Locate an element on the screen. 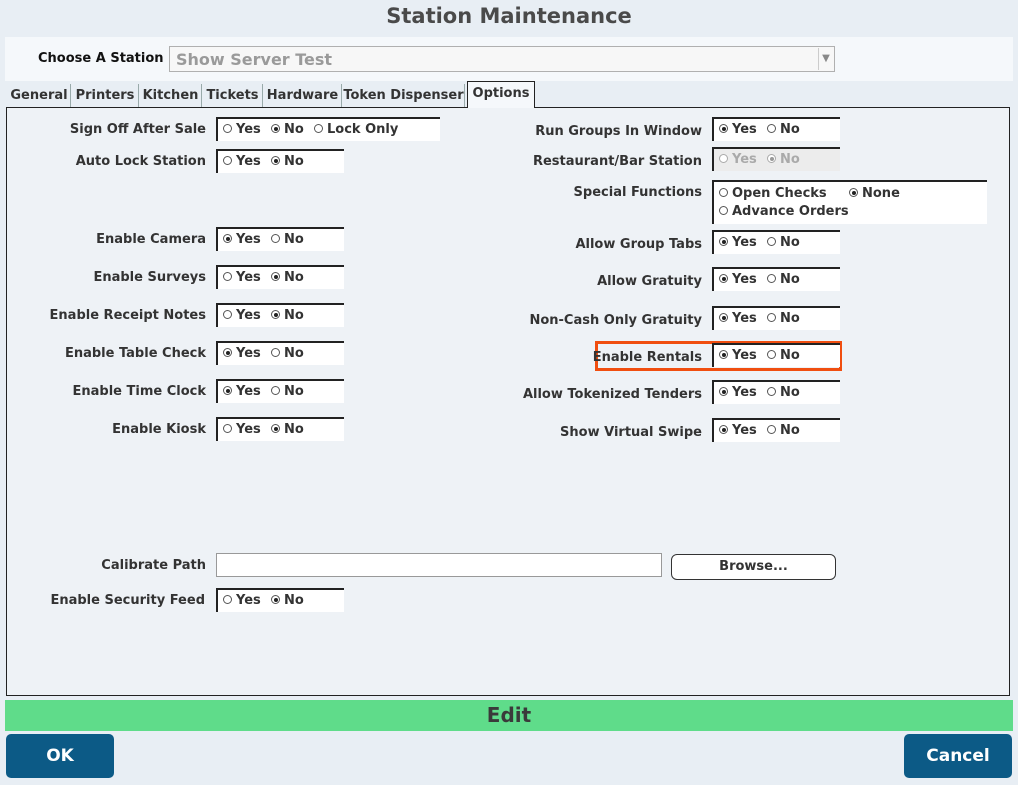  enable-kiosk-label: Enable Kiosk is located at coordinates (159, 429).